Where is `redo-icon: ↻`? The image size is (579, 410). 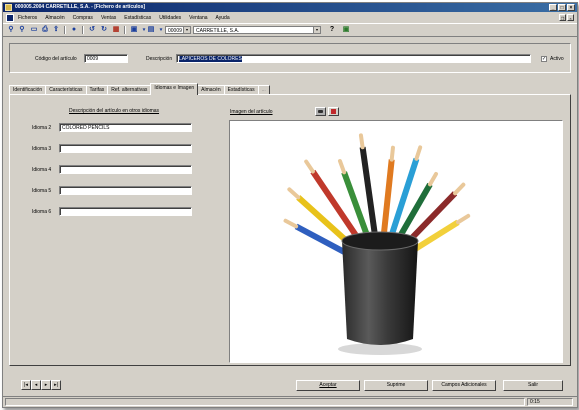
redo-icon: ↻ is located at coordinates (104, 30).